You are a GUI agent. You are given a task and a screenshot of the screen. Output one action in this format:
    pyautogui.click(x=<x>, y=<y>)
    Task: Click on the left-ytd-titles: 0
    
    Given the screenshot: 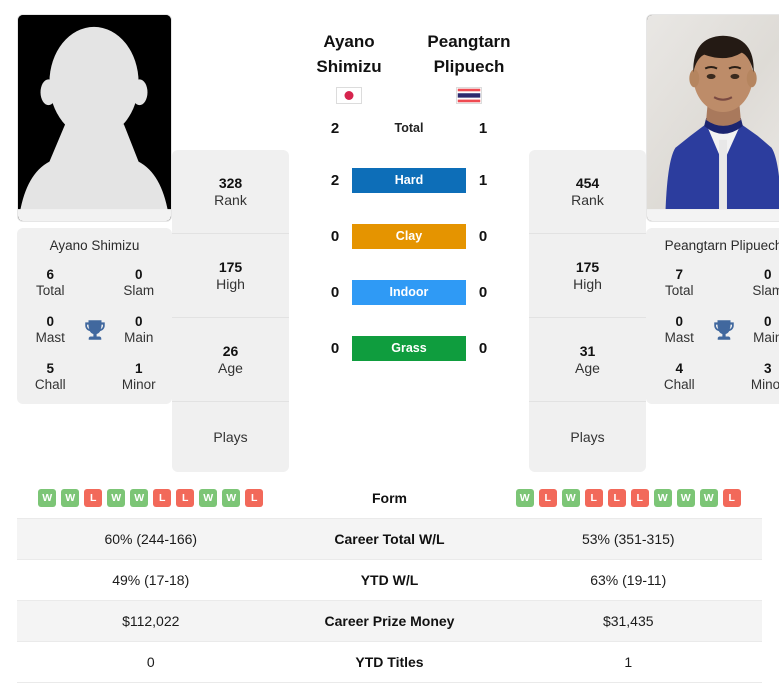 What is the action you would take?
    pyautogui.click(x=150, y=662)
    